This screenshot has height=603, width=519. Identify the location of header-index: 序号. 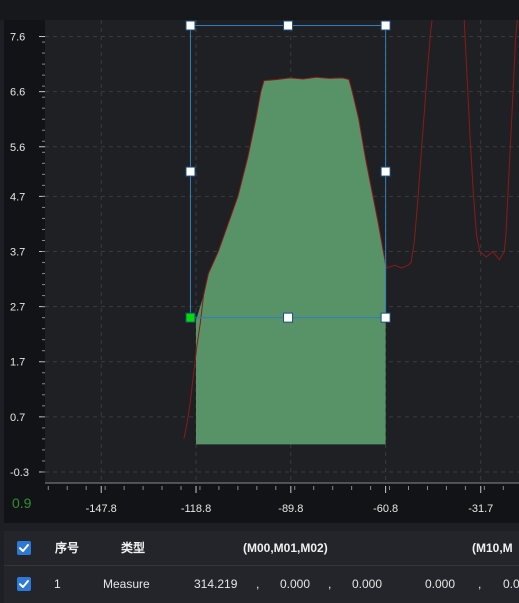
(67, 548).